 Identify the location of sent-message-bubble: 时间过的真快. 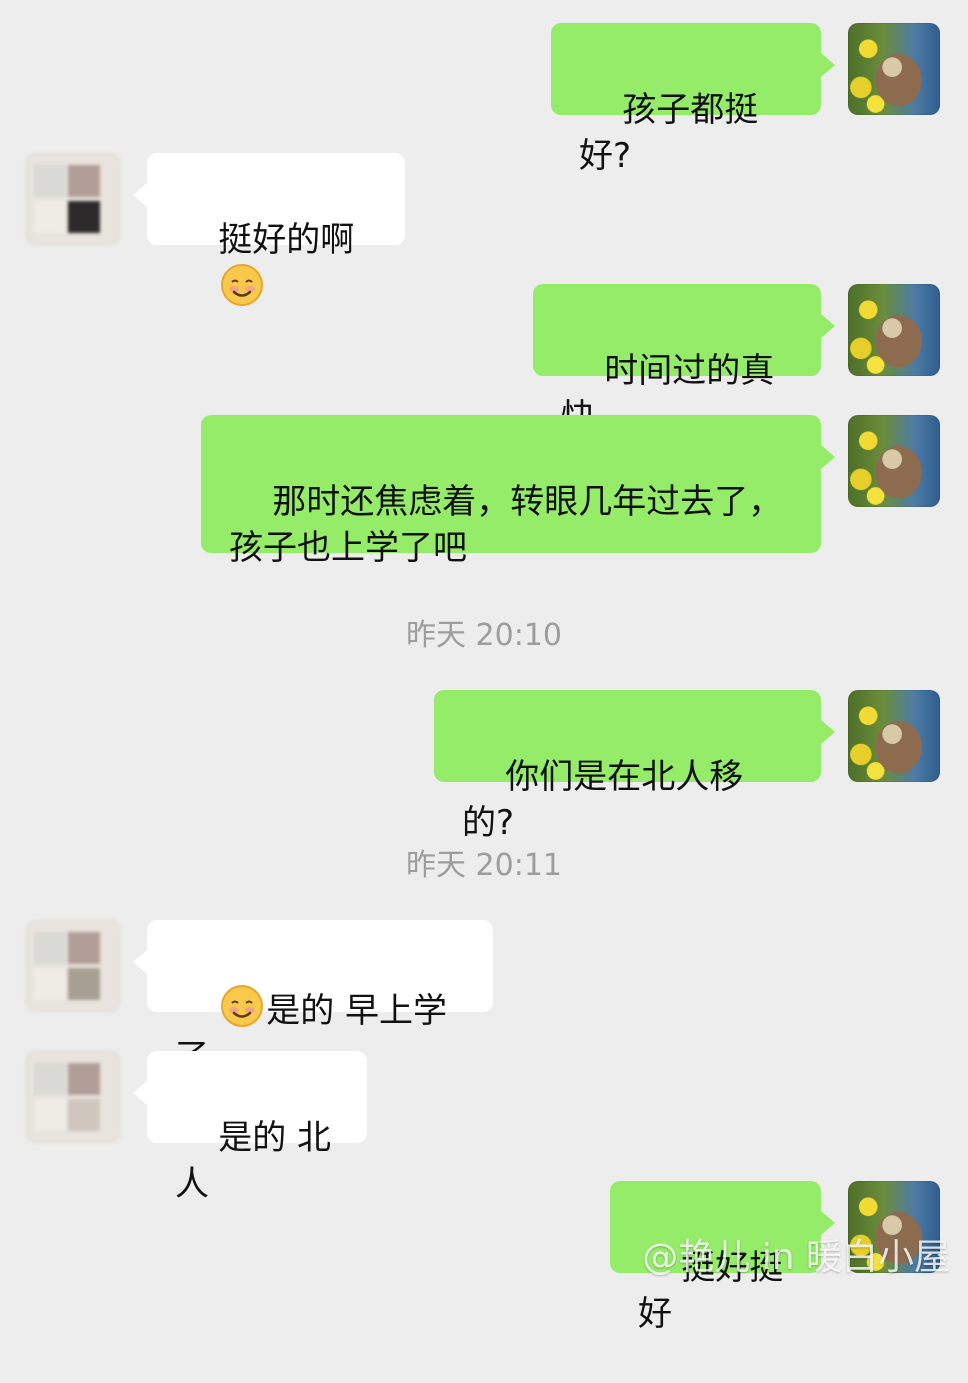
(684, 360).